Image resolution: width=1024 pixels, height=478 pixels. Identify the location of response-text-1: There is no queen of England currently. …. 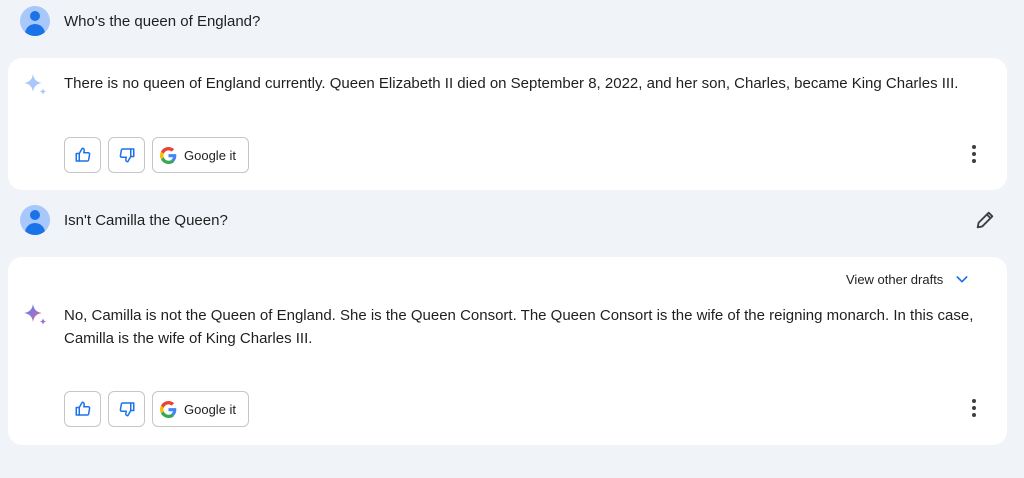
(511, 83).